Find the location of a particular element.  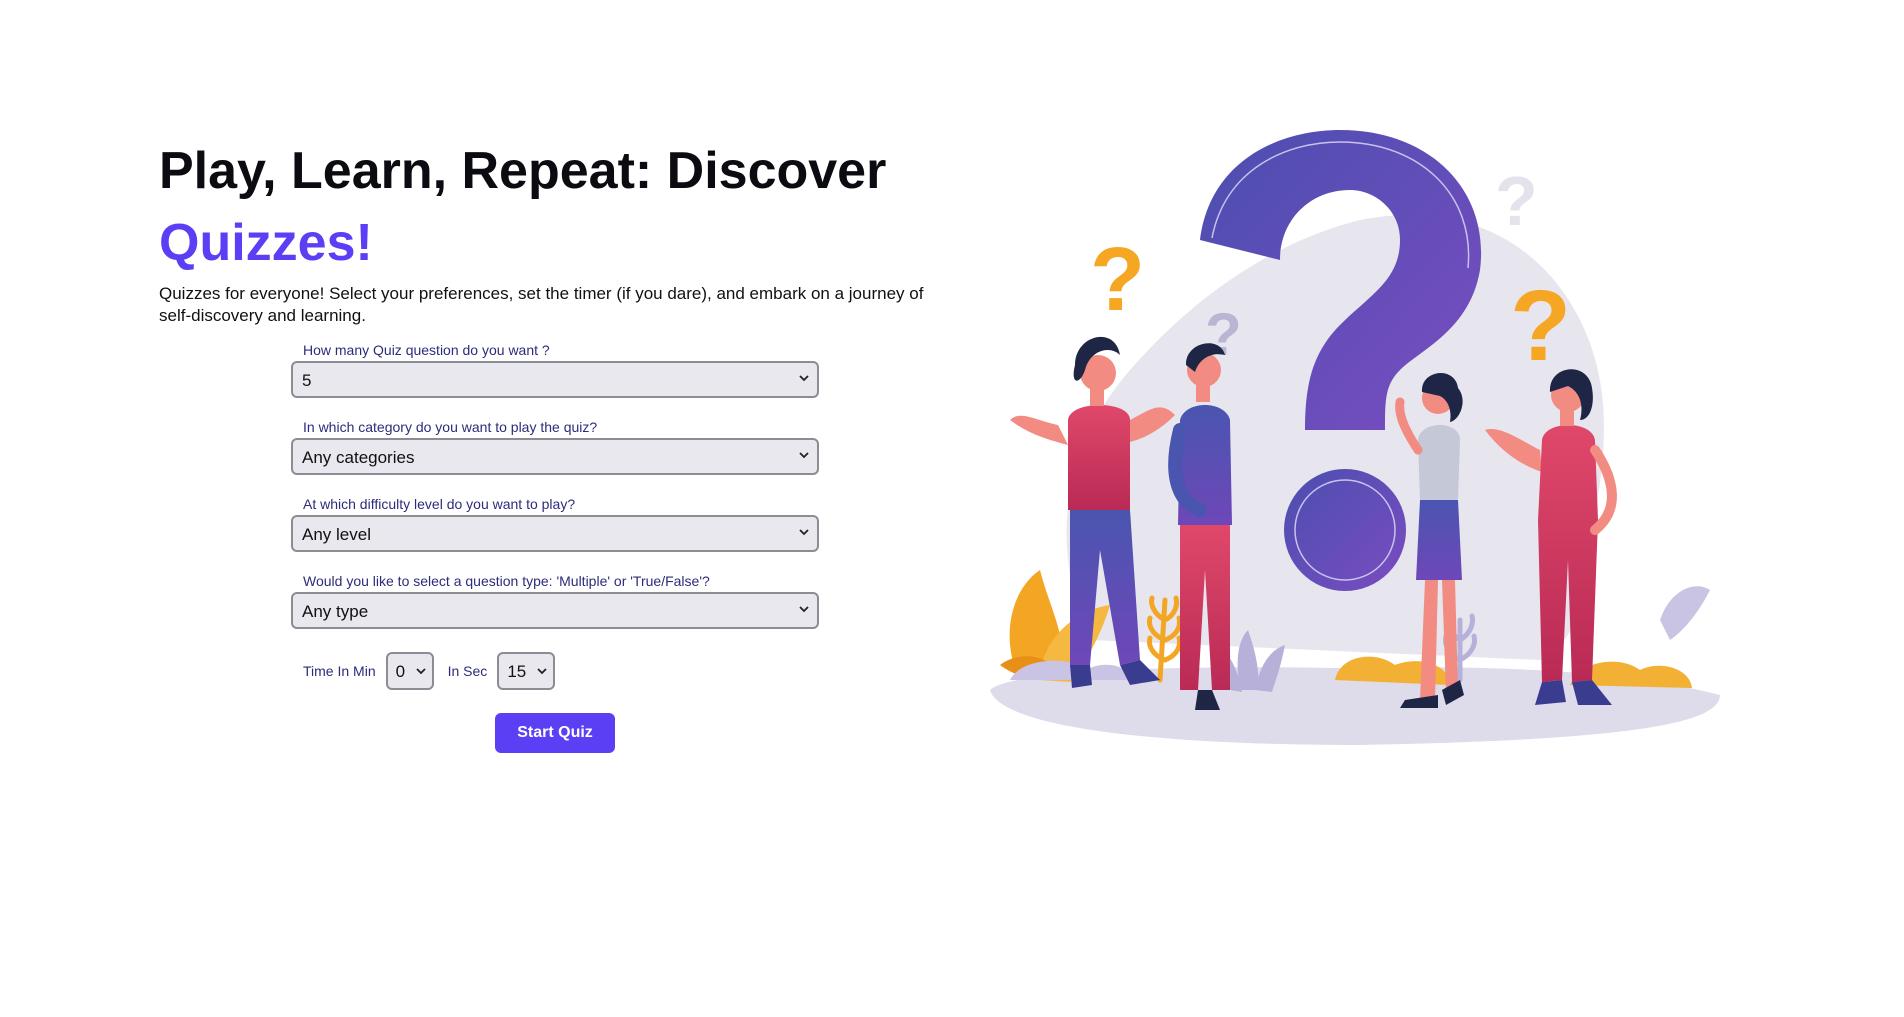

page-title: Play, Learn, Repeat: Discover Quizzes! is located at coordinates (559, 207).